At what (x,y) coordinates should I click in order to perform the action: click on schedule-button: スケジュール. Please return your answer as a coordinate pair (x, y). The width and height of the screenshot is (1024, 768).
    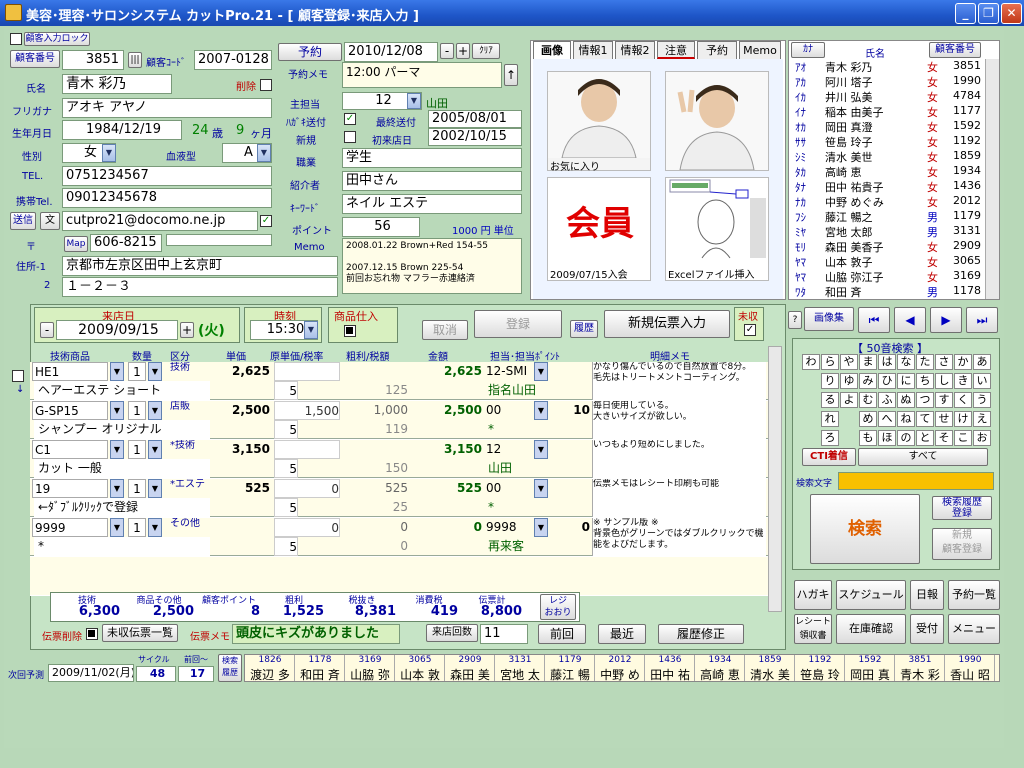
    Looking at the image, I should click on (871, 595).